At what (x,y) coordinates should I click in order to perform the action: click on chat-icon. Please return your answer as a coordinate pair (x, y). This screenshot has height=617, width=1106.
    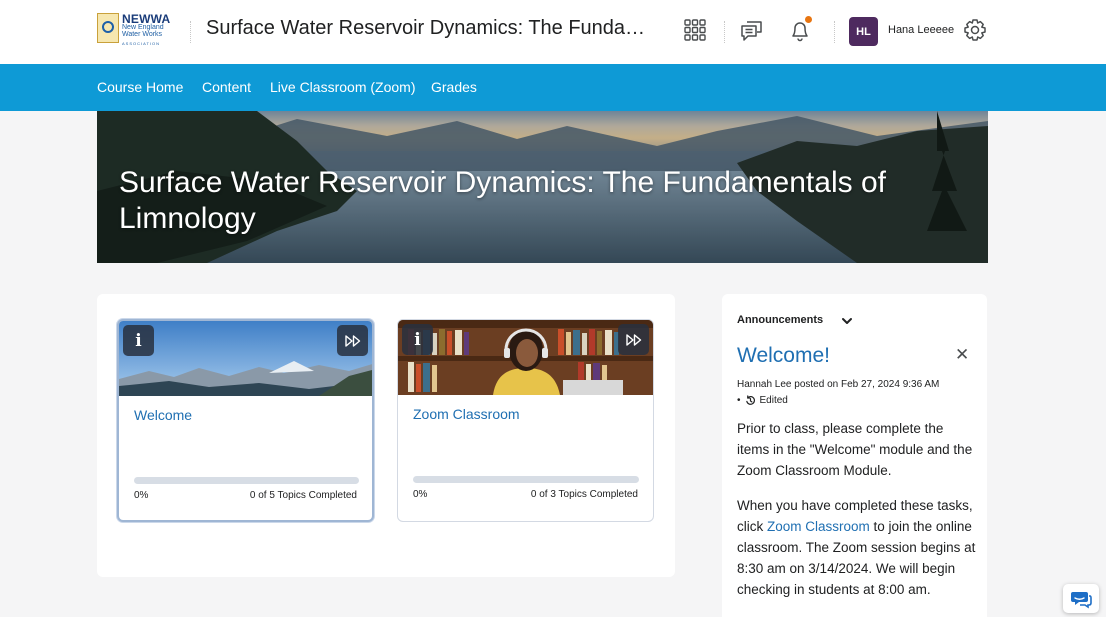
    Looking at the image, I should click on (1081, 599).